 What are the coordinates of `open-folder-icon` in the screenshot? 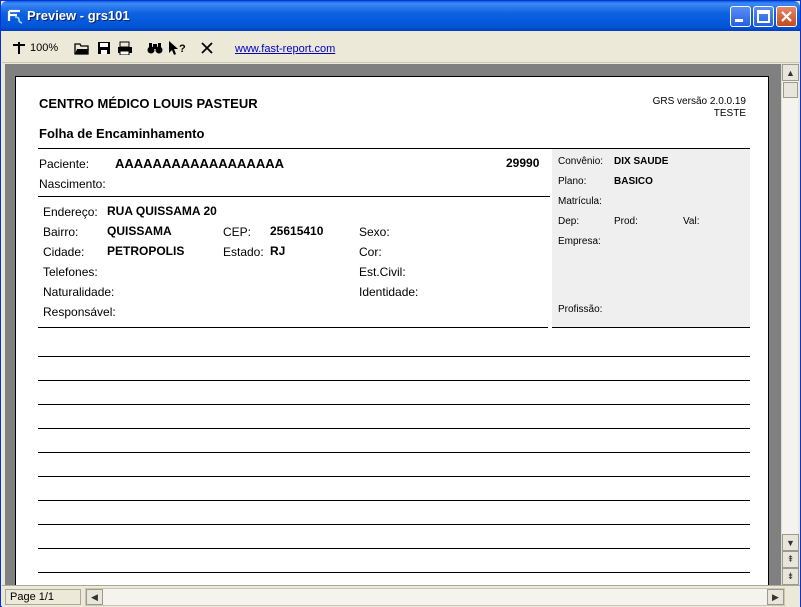 It's located at (81, 49).